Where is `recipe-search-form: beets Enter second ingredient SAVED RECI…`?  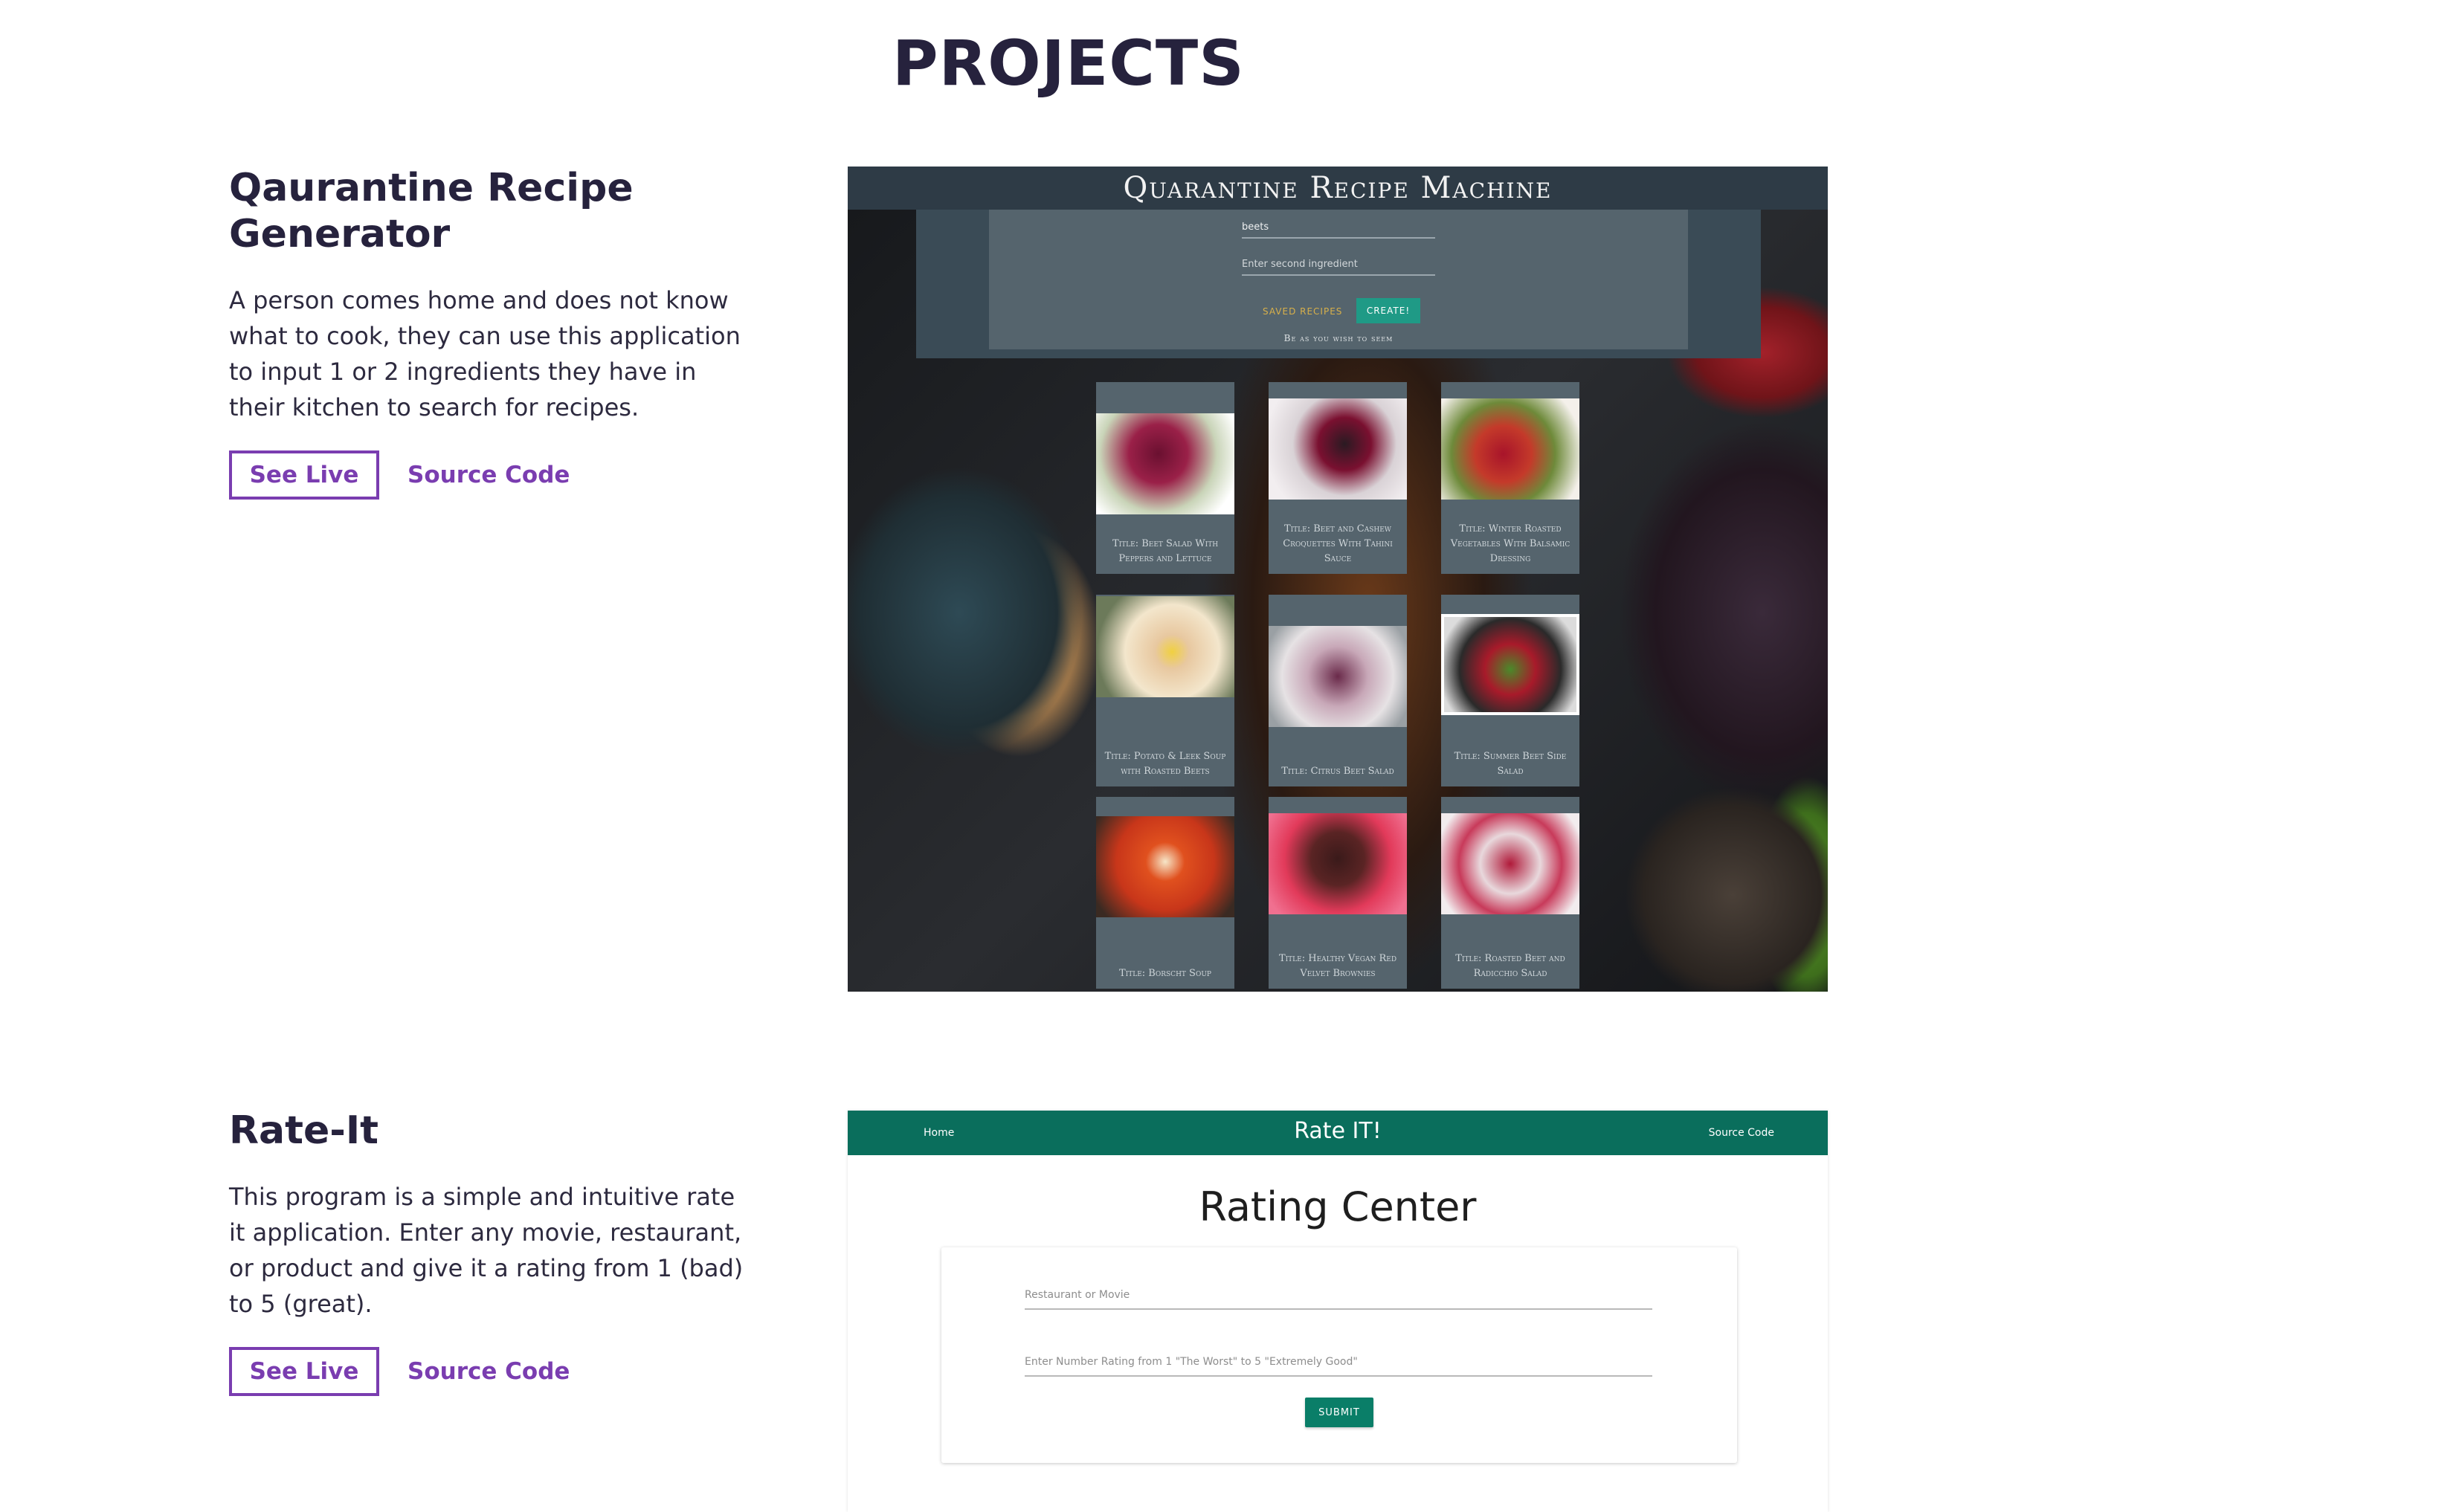
recipe-search-form: beets Enter second ingredient SAVED RECI… is located at coordinates (1338, 280).